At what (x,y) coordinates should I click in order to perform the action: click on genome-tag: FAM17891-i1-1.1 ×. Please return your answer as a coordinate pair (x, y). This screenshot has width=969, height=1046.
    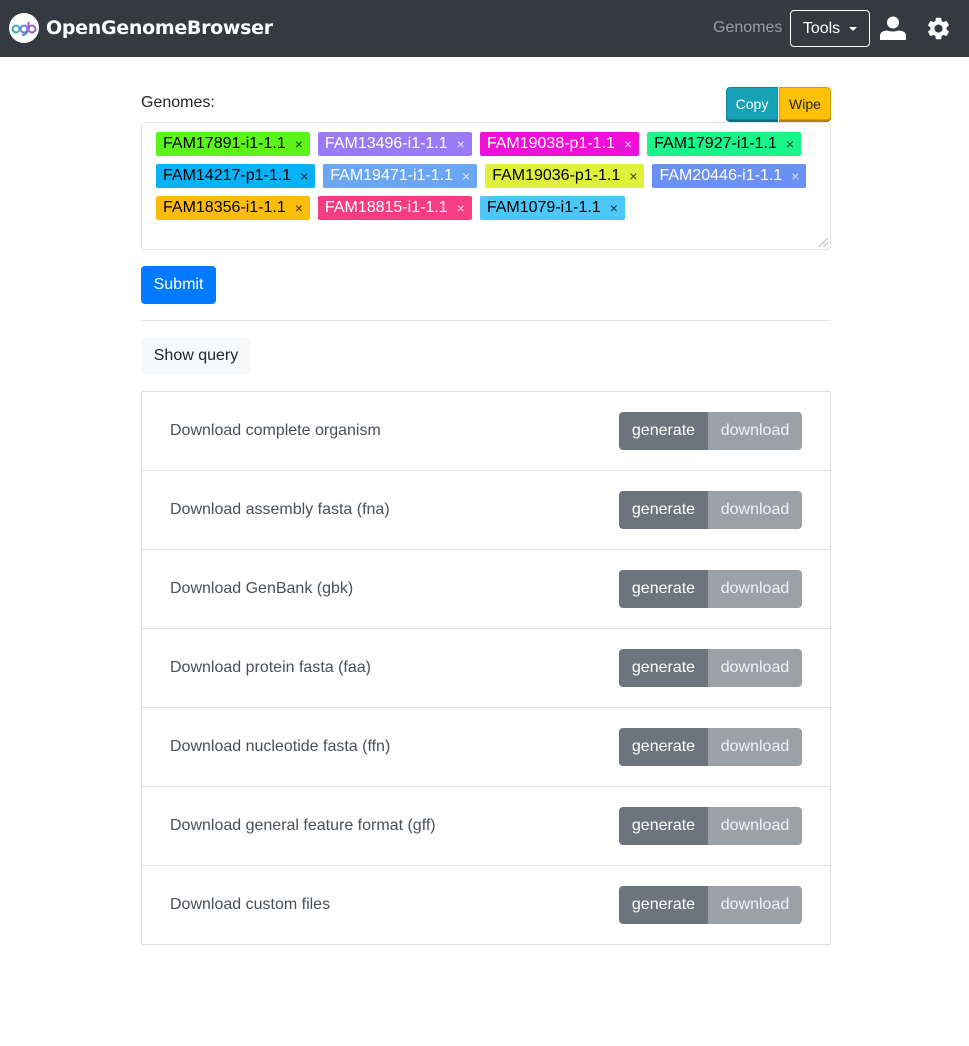
    Looking at the image, I should click on (233, 144).